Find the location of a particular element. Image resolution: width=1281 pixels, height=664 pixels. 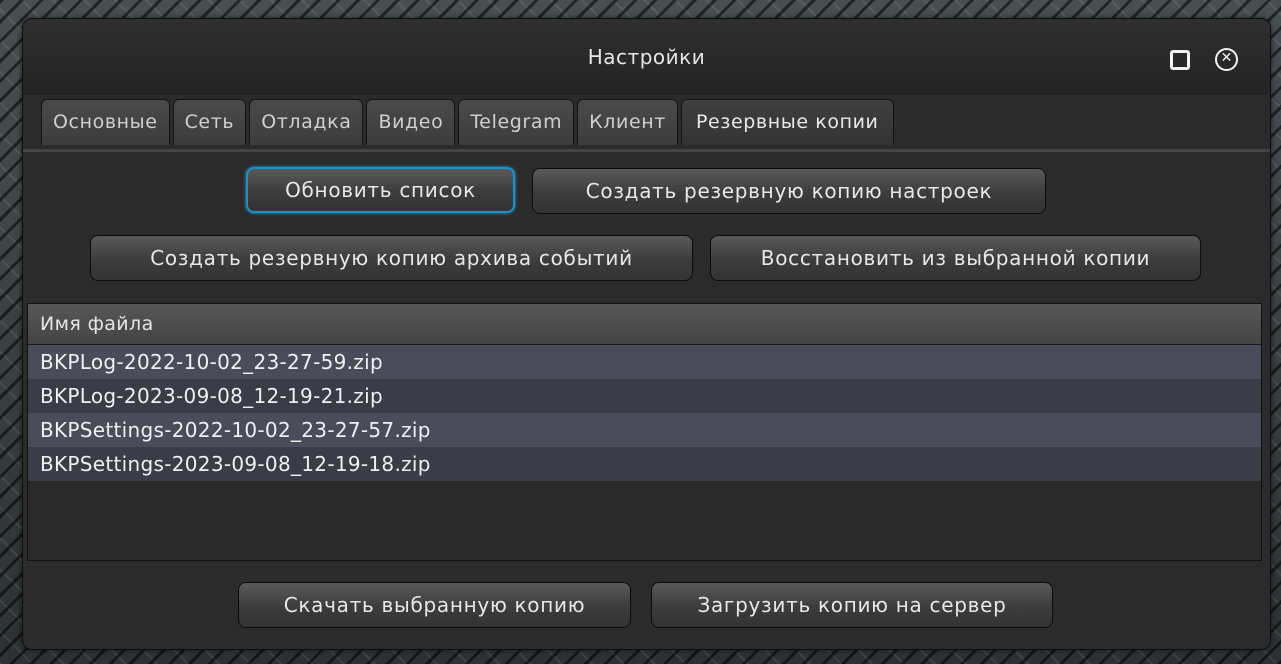

table-row: BKPSettings-2023-09-08_12-19-18.zip is located at coordinates (644, 464).